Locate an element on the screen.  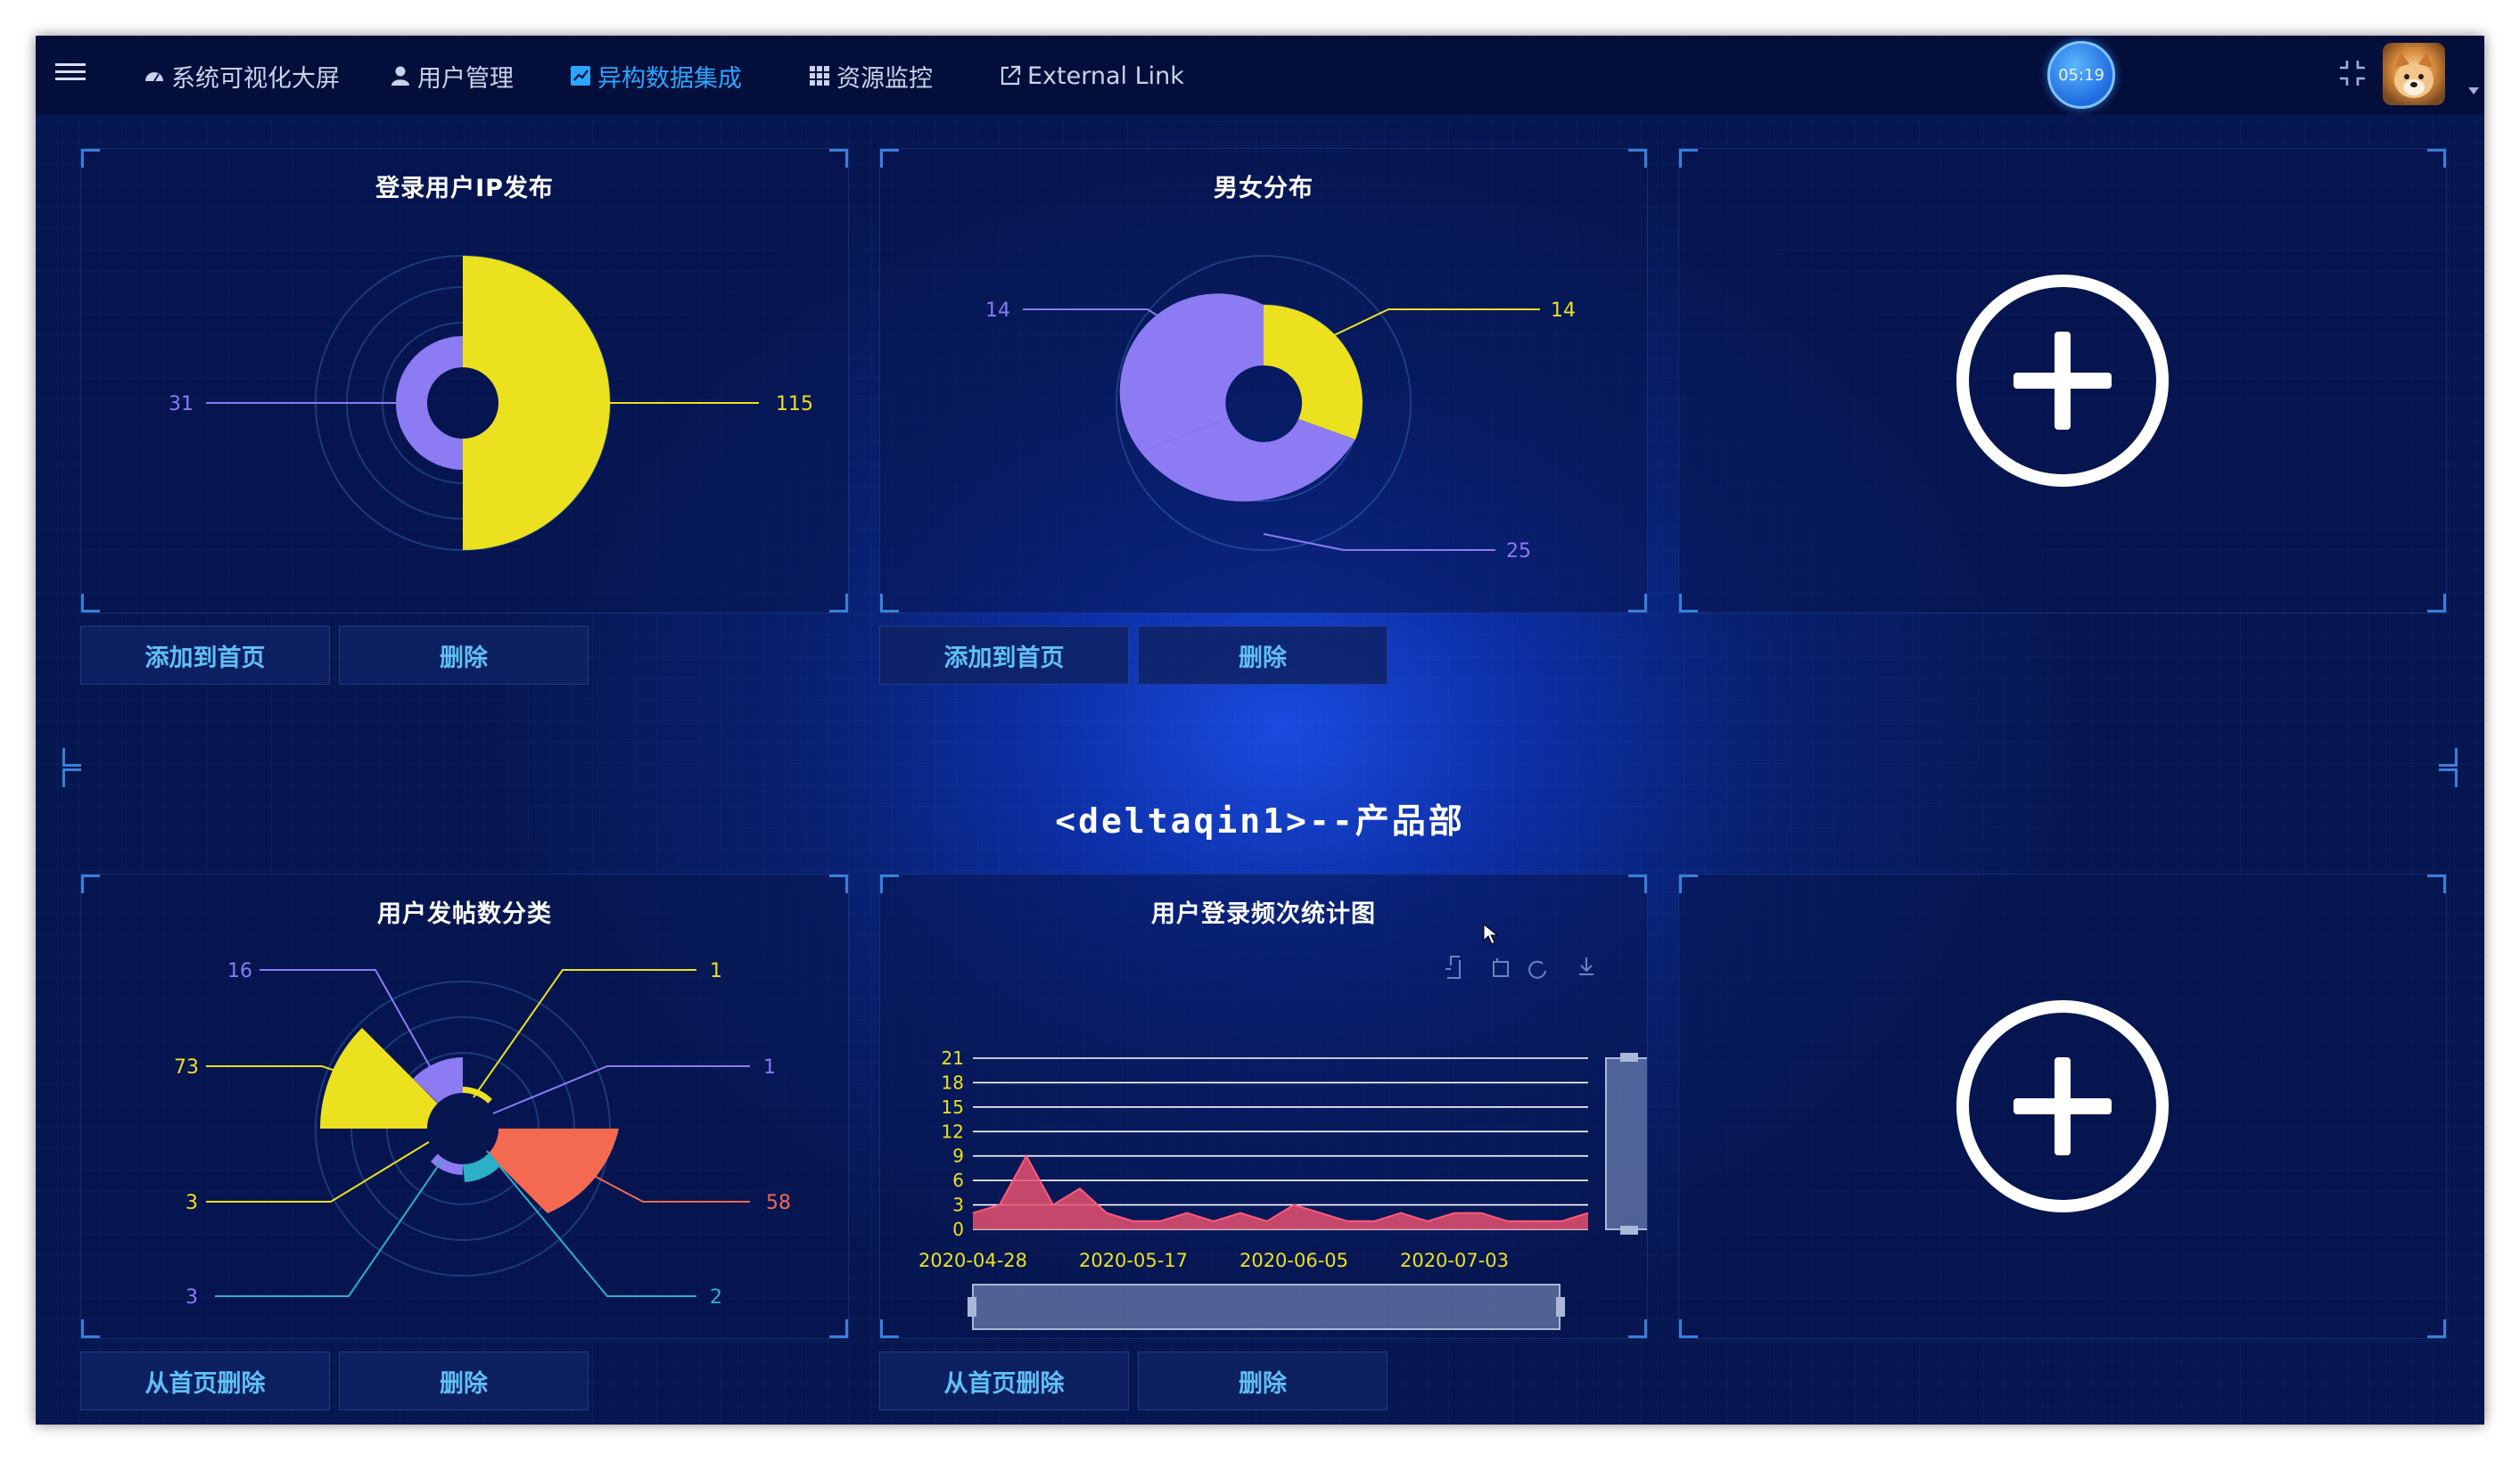
nav-item-dashboard: 系统可视化大屏 is located at coordinates (241, 77).